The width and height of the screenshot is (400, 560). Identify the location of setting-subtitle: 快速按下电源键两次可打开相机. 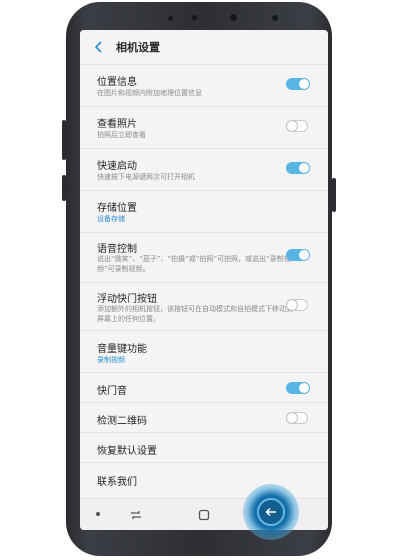
(146, 177).